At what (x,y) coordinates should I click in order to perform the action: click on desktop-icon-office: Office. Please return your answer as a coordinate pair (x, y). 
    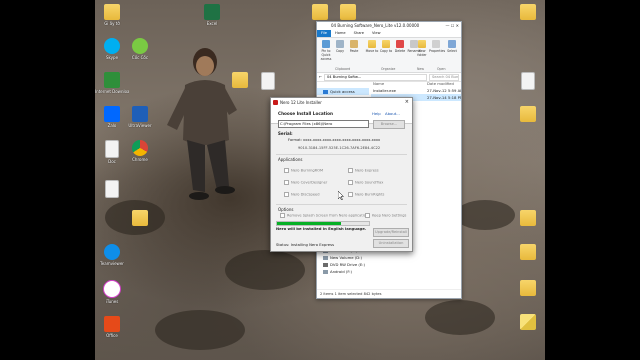
    Looking at the image, I should click on (112, 327).